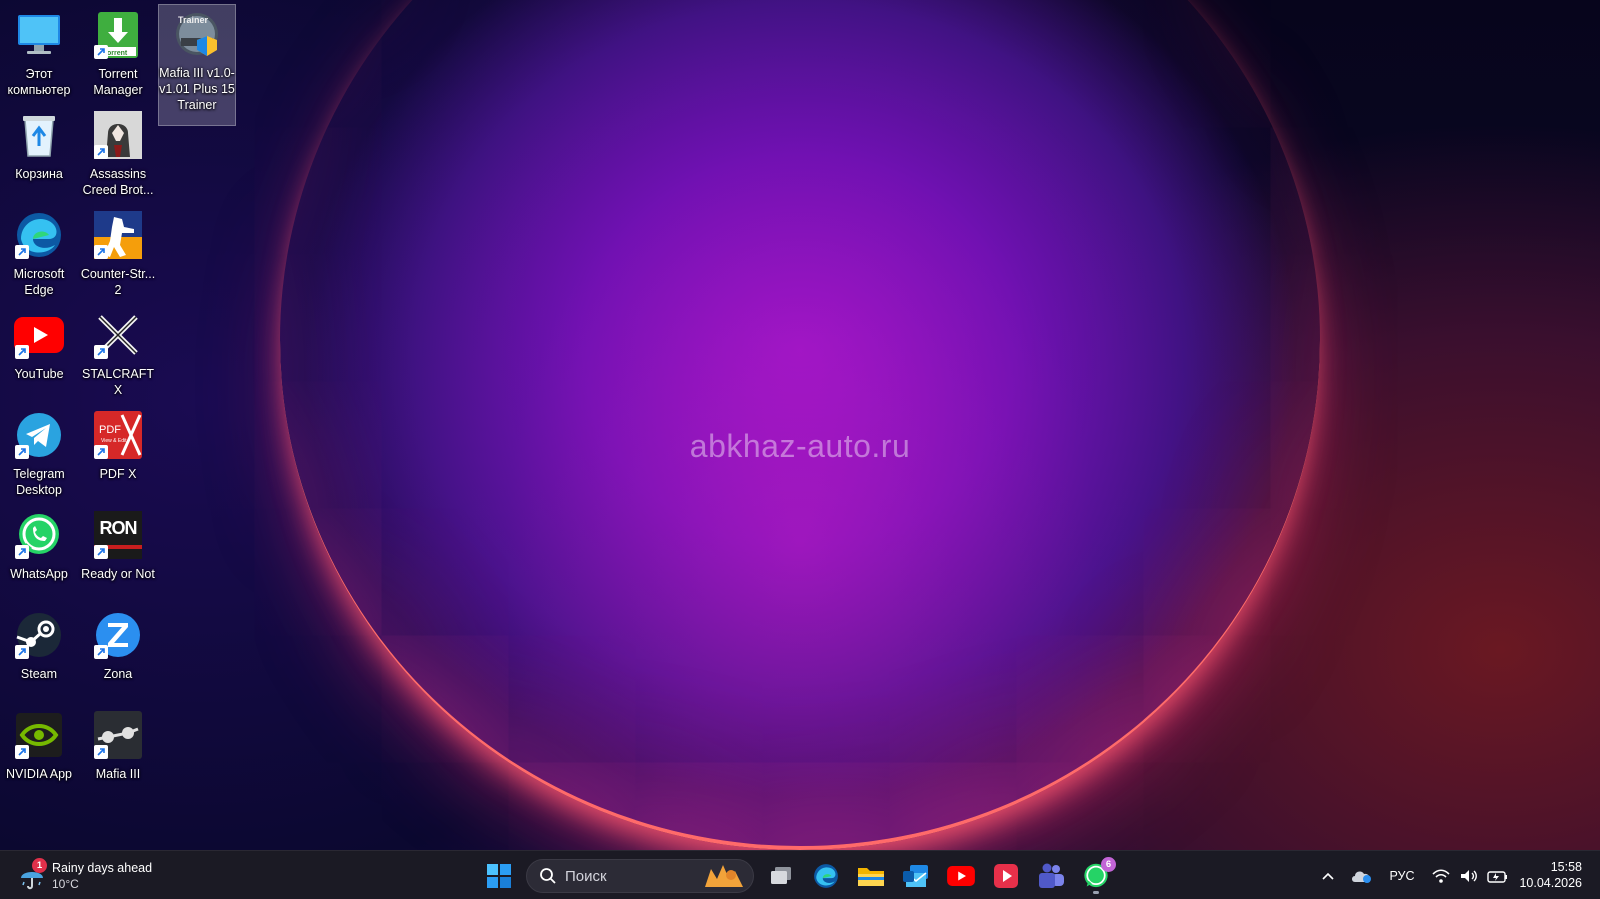 The width and height of the screenshot is (1600, 899). I want to click on taskbar-teams, so click(1051, 876).